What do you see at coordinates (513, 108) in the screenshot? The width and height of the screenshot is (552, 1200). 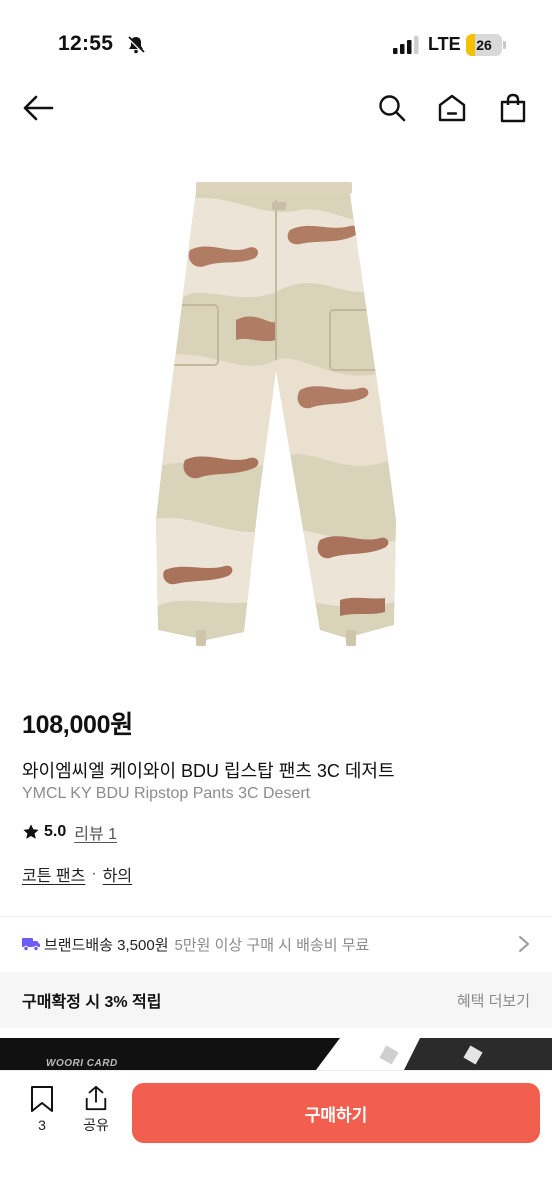 I see `shopping-bag-icon` at bounding box center [513, 108].